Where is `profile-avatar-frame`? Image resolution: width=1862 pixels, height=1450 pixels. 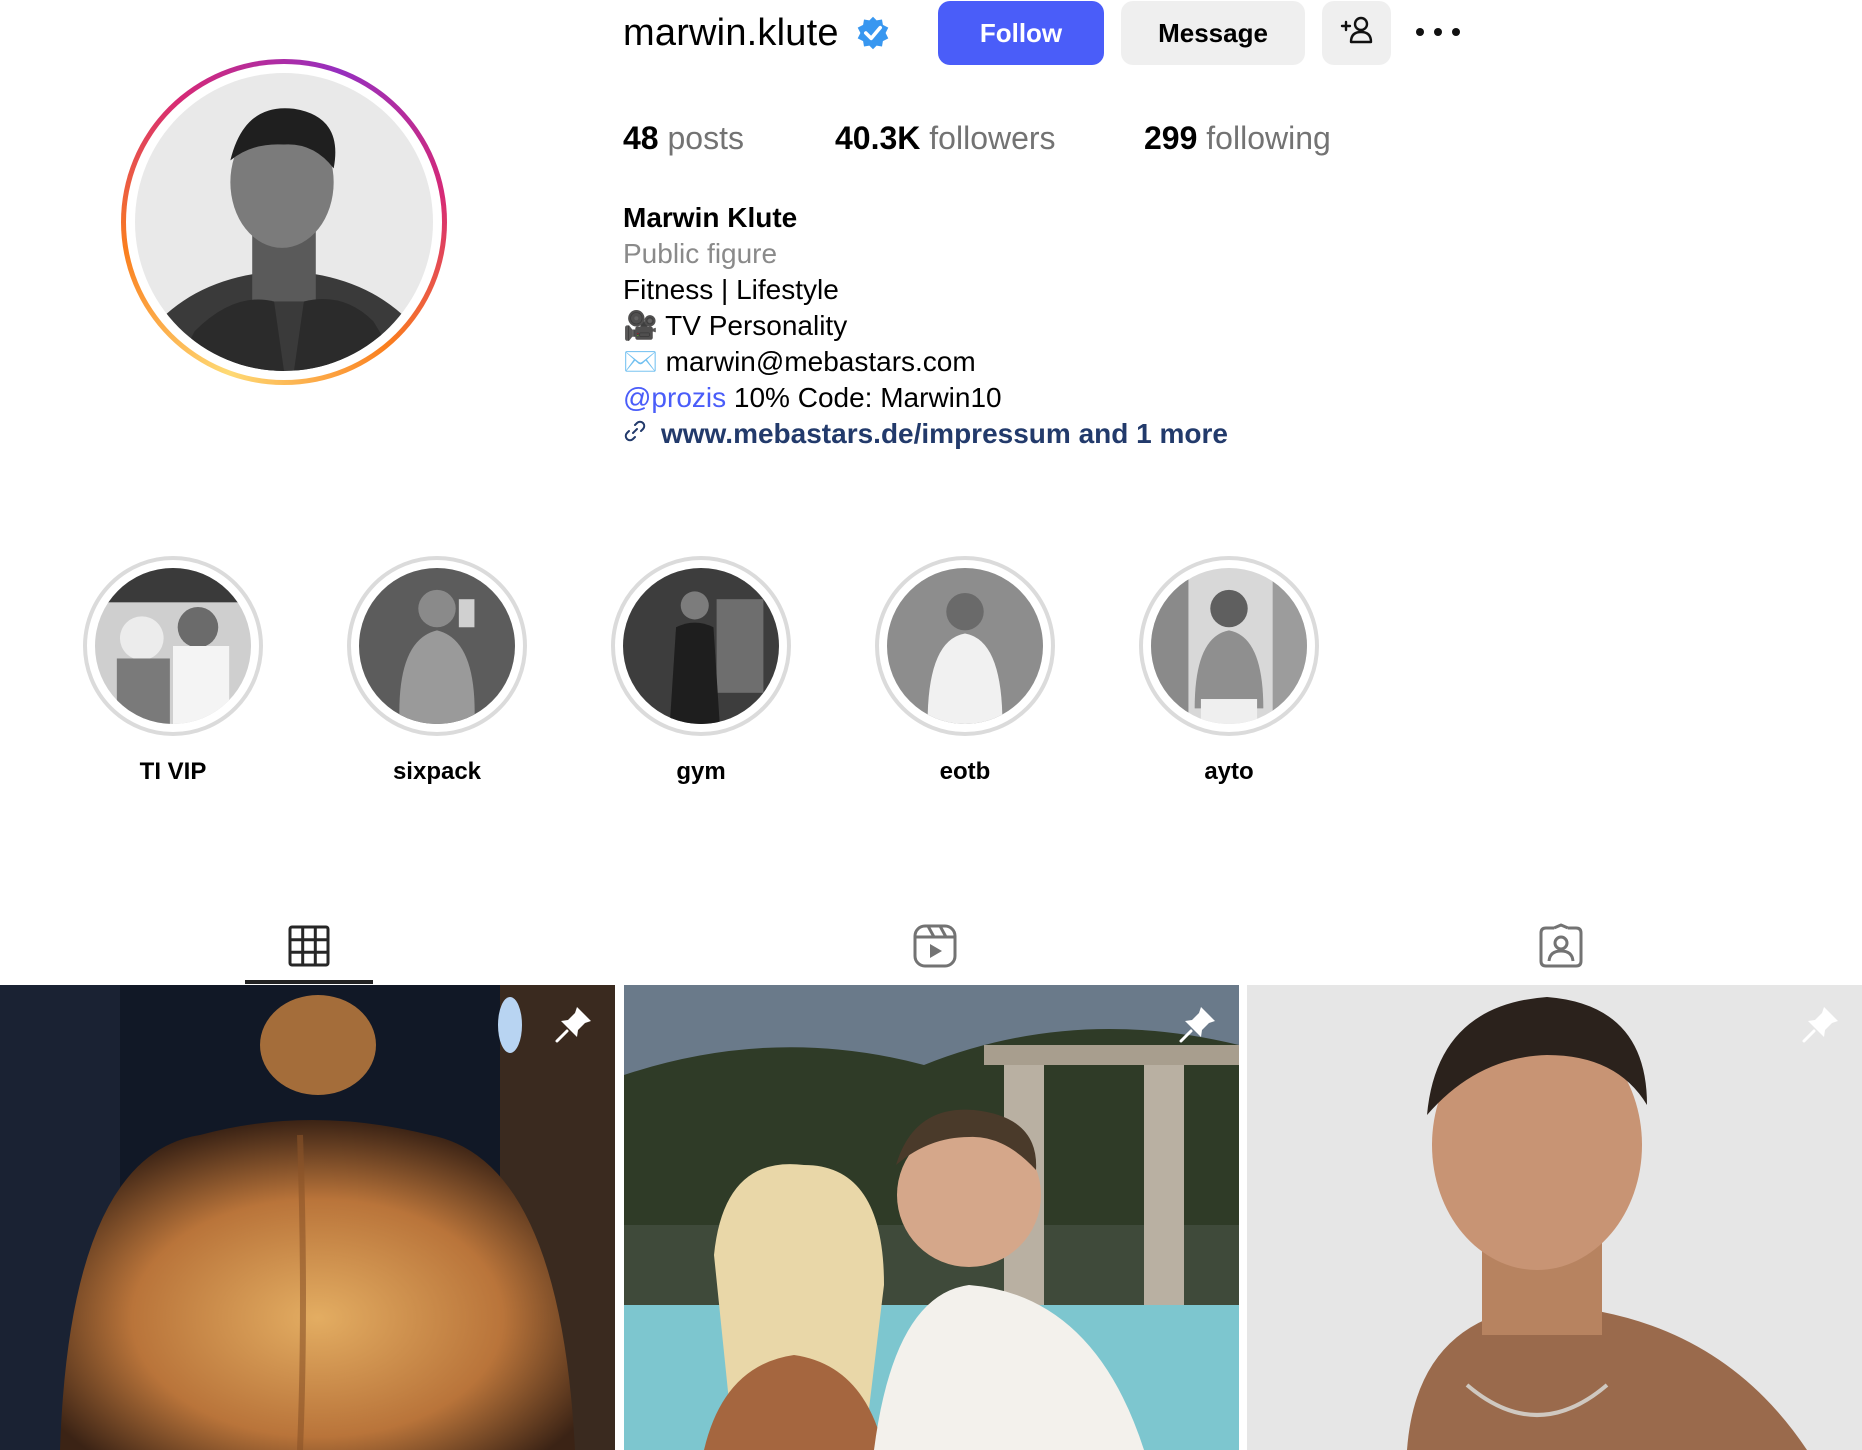
profile-avatar-frame is located at coordinates (284, 222).